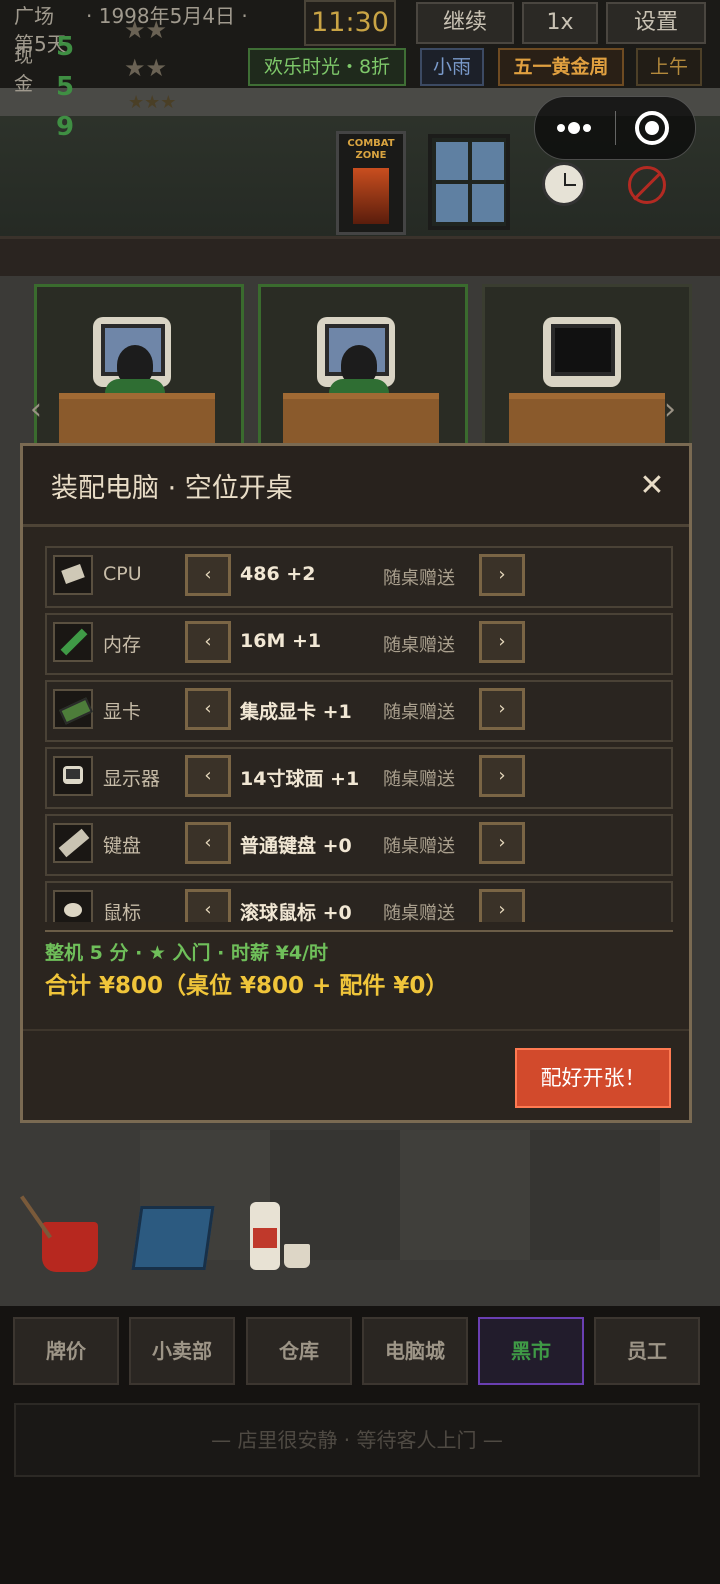 Image resolution: width=720 pixels, height=1584 pixels. What do you see at coordinates (561, 67) in the screenshot?
I see `event-chip: 五一黄金周` at bounding box center [561, 67].